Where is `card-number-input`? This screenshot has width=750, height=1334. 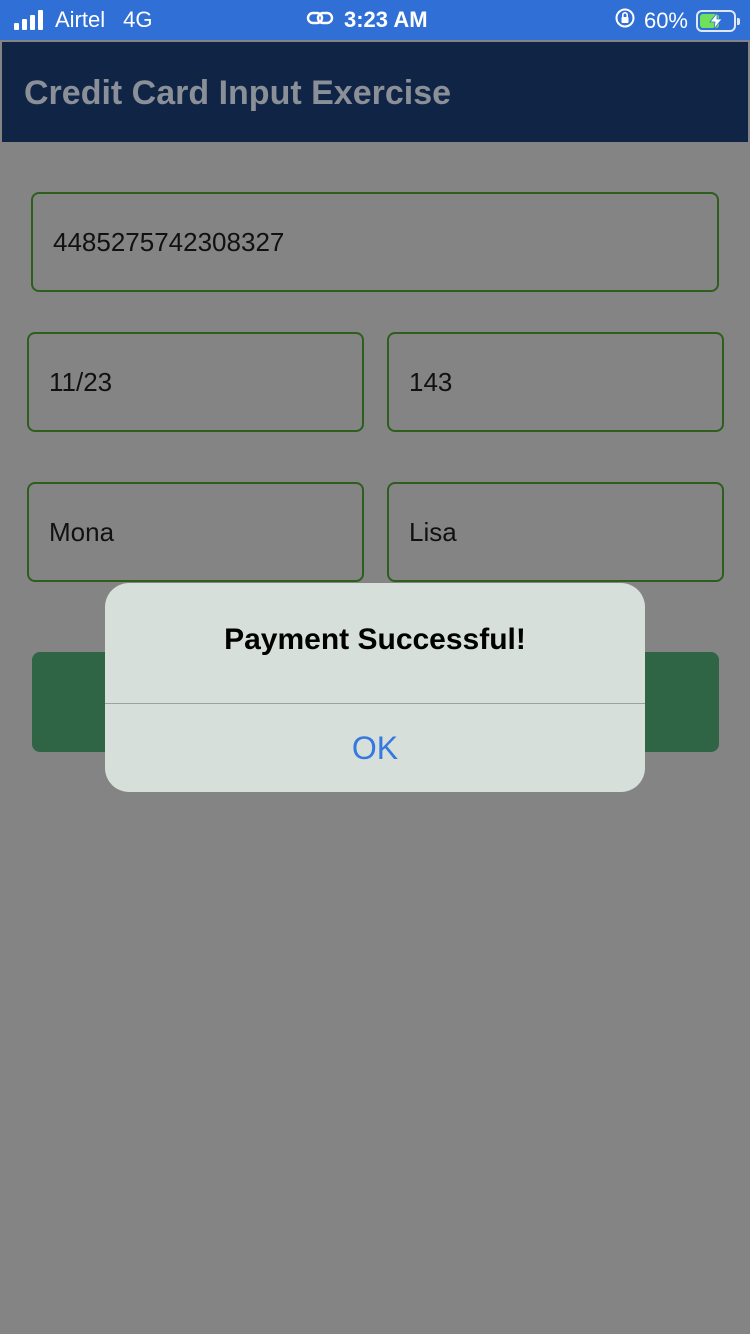 card-number-input is located at coordinates (385, 242).